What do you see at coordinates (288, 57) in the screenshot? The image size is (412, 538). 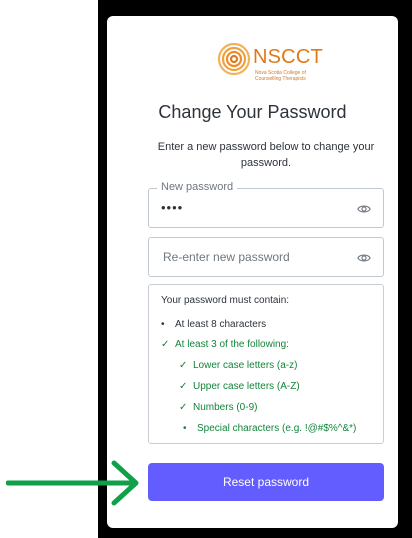 I see `logo-name: NSCCT` at bounding box center [288, 57].